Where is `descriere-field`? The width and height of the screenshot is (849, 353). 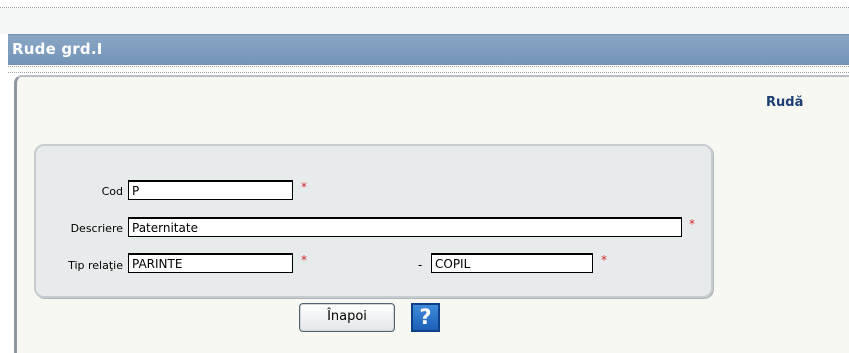
descriere-field is located at coordinates (405, 227).